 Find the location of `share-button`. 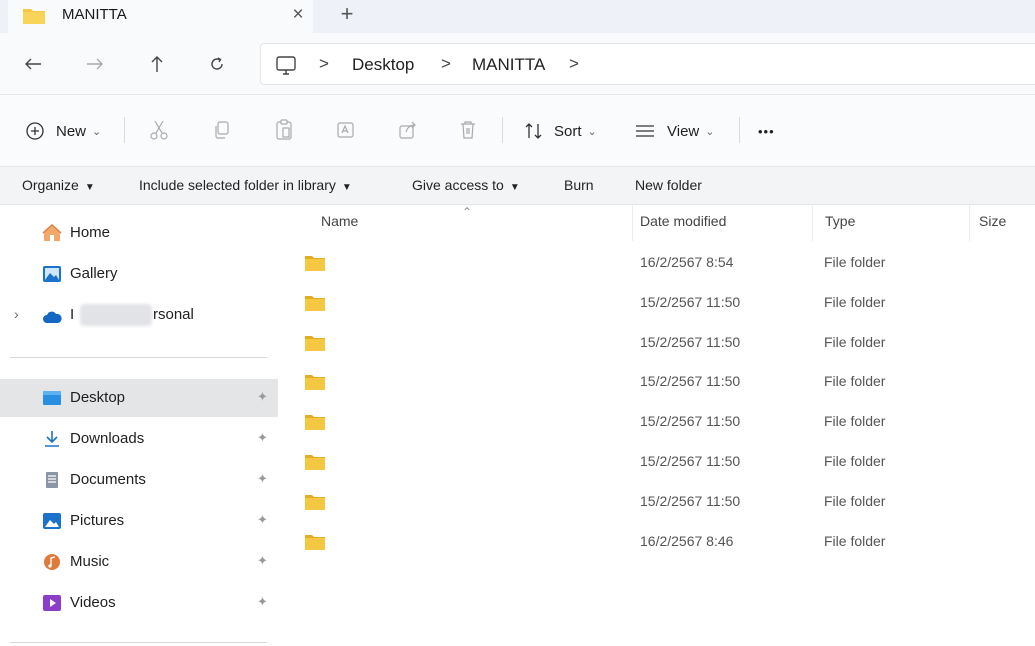

share-button is located at coordinates (408, 130).